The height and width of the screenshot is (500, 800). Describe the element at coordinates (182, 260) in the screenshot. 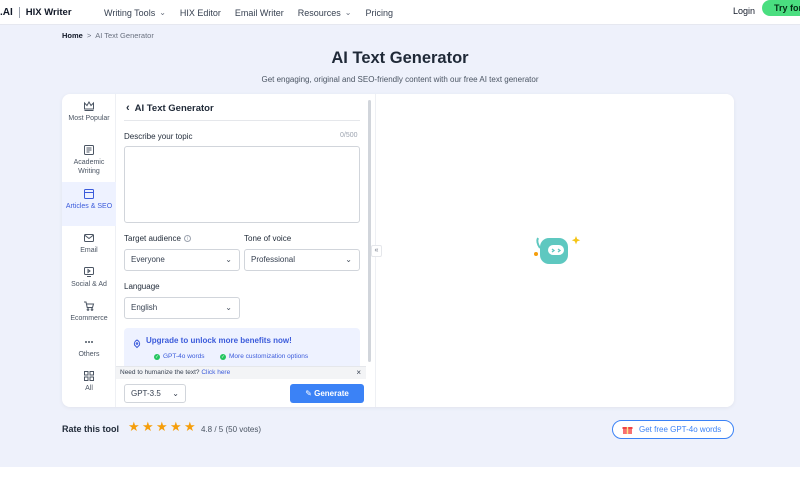

I see `audience-select: Everyone ⌄` at that location.